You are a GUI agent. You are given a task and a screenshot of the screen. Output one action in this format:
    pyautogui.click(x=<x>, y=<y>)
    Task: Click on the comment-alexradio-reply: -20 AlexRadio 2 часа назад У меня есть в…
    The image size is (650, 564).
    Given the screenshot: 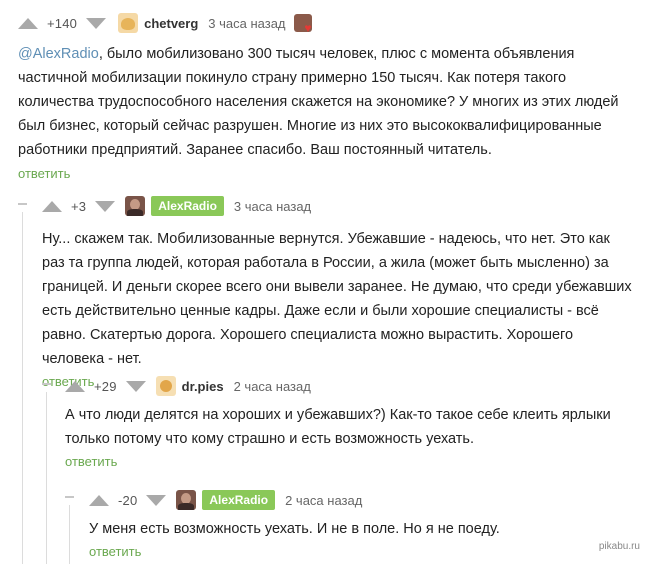 What is the action you would take?
    pyautogui.click(x=359, y=524)
    